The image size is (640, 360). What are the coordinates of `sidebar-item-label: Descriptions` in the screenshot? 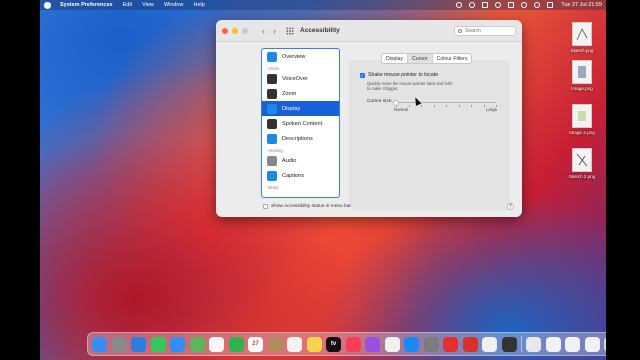 It's located at (297, 138).